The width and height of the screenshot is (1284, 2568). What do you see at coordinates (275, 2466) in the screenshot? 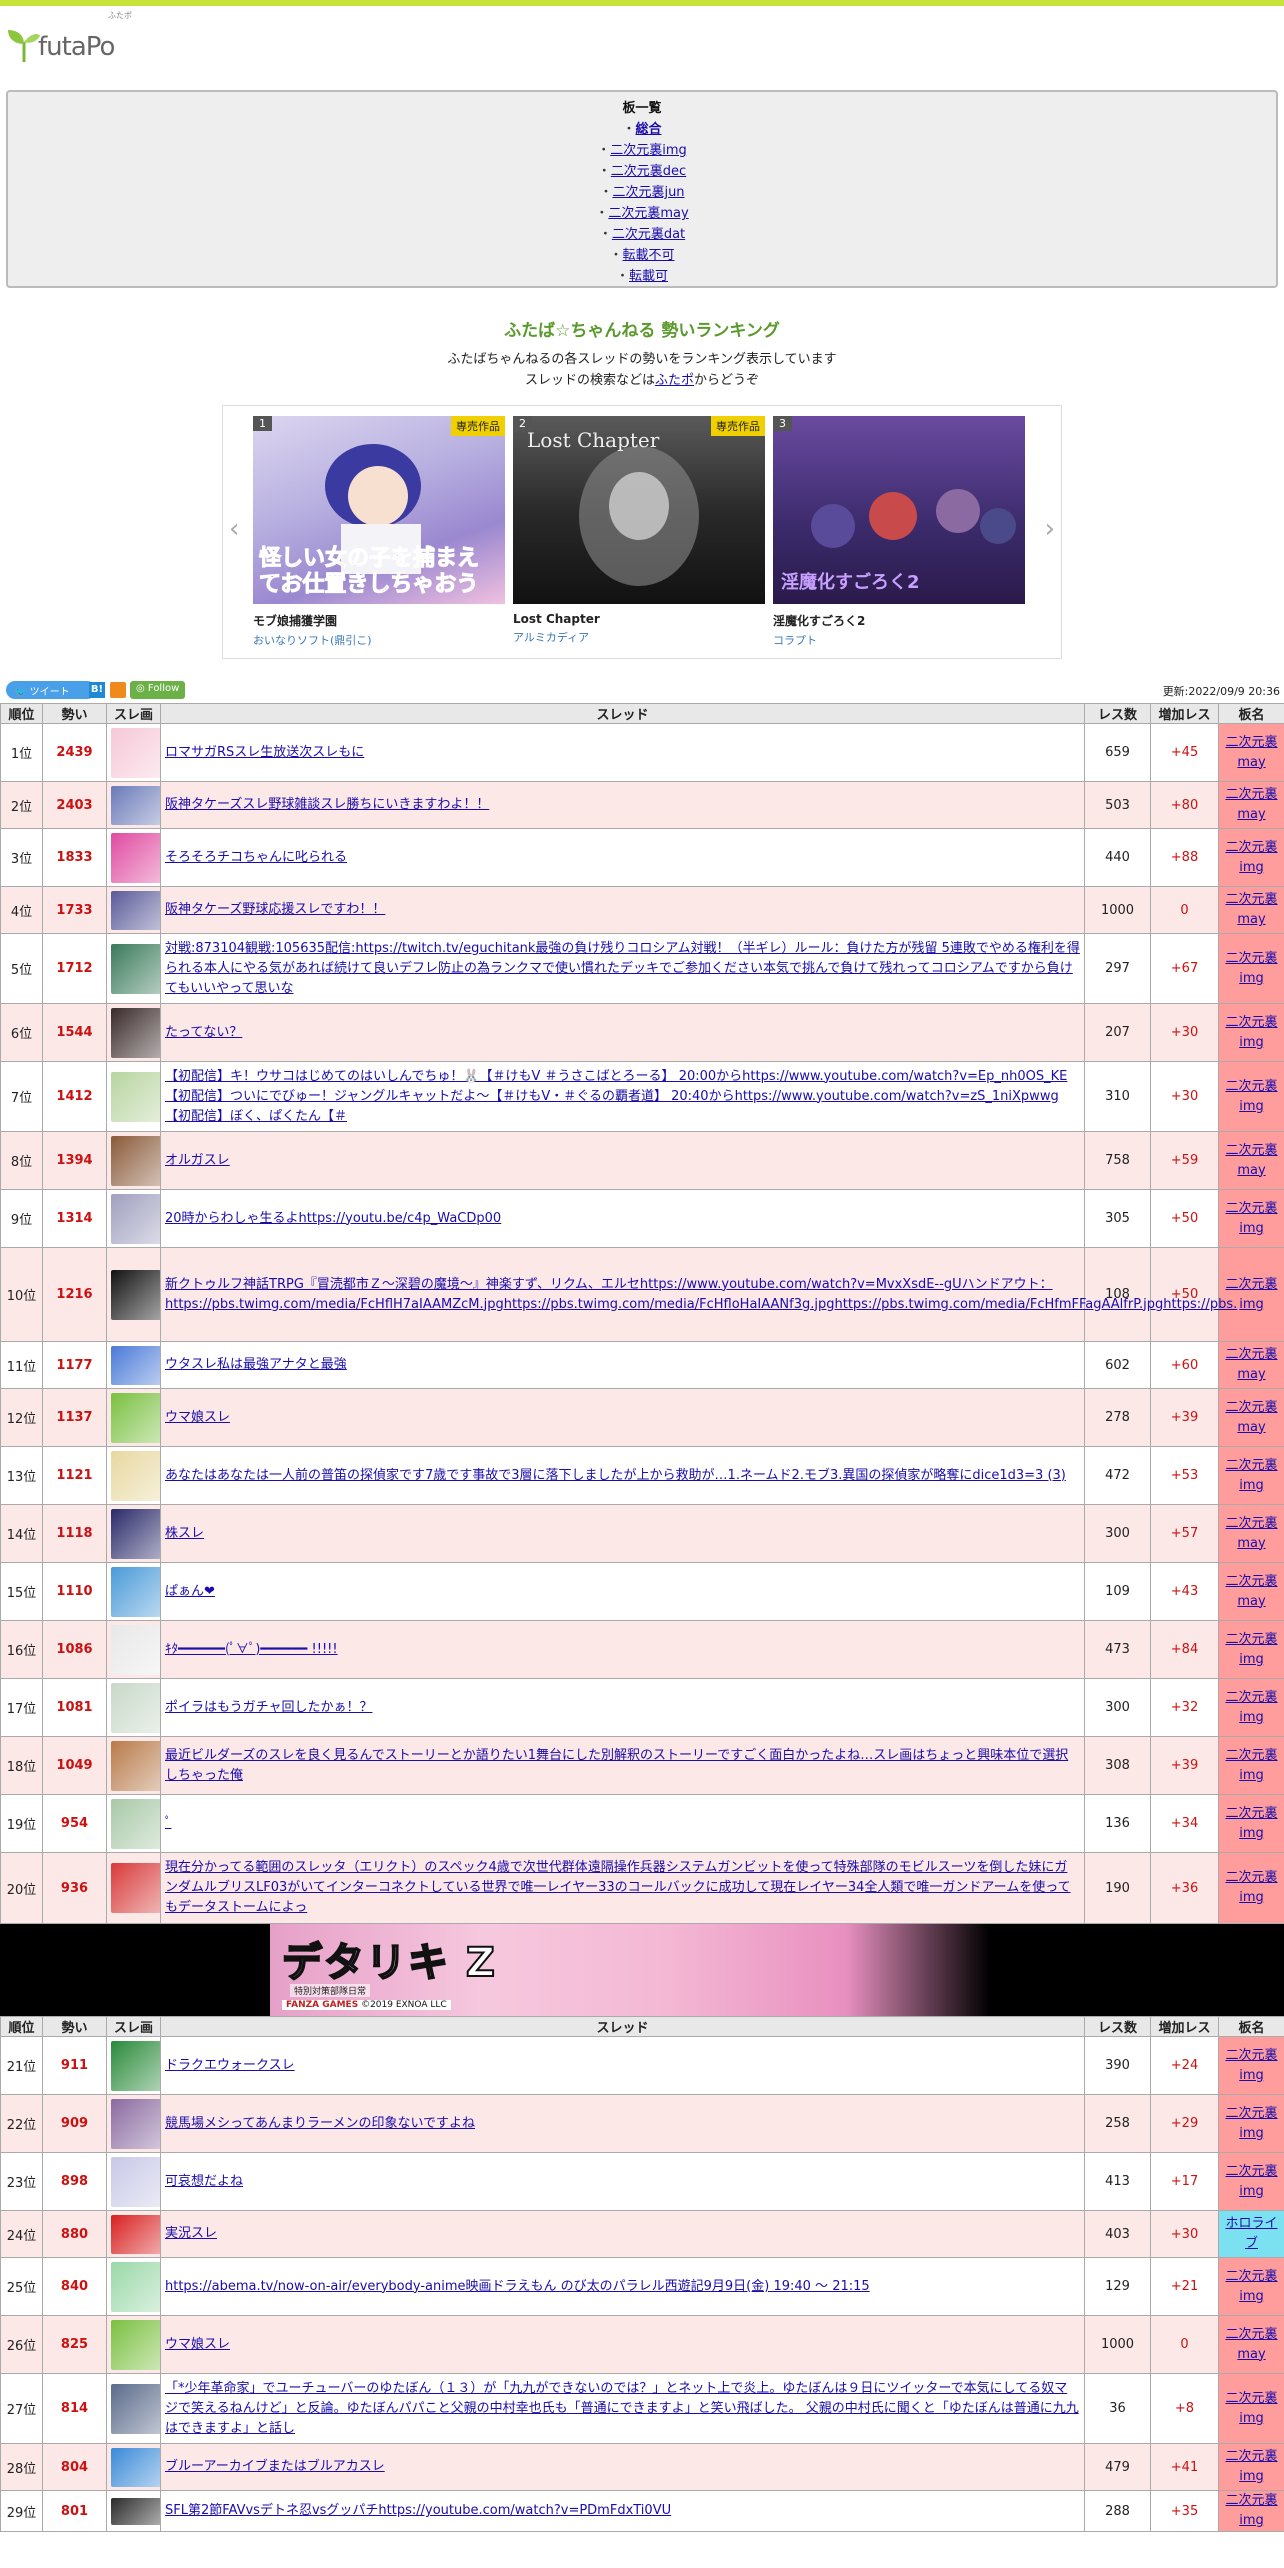
I see `thread-link: ブルーアーカイブまたはブルアカスレ` at bounding box center [275, 2466].